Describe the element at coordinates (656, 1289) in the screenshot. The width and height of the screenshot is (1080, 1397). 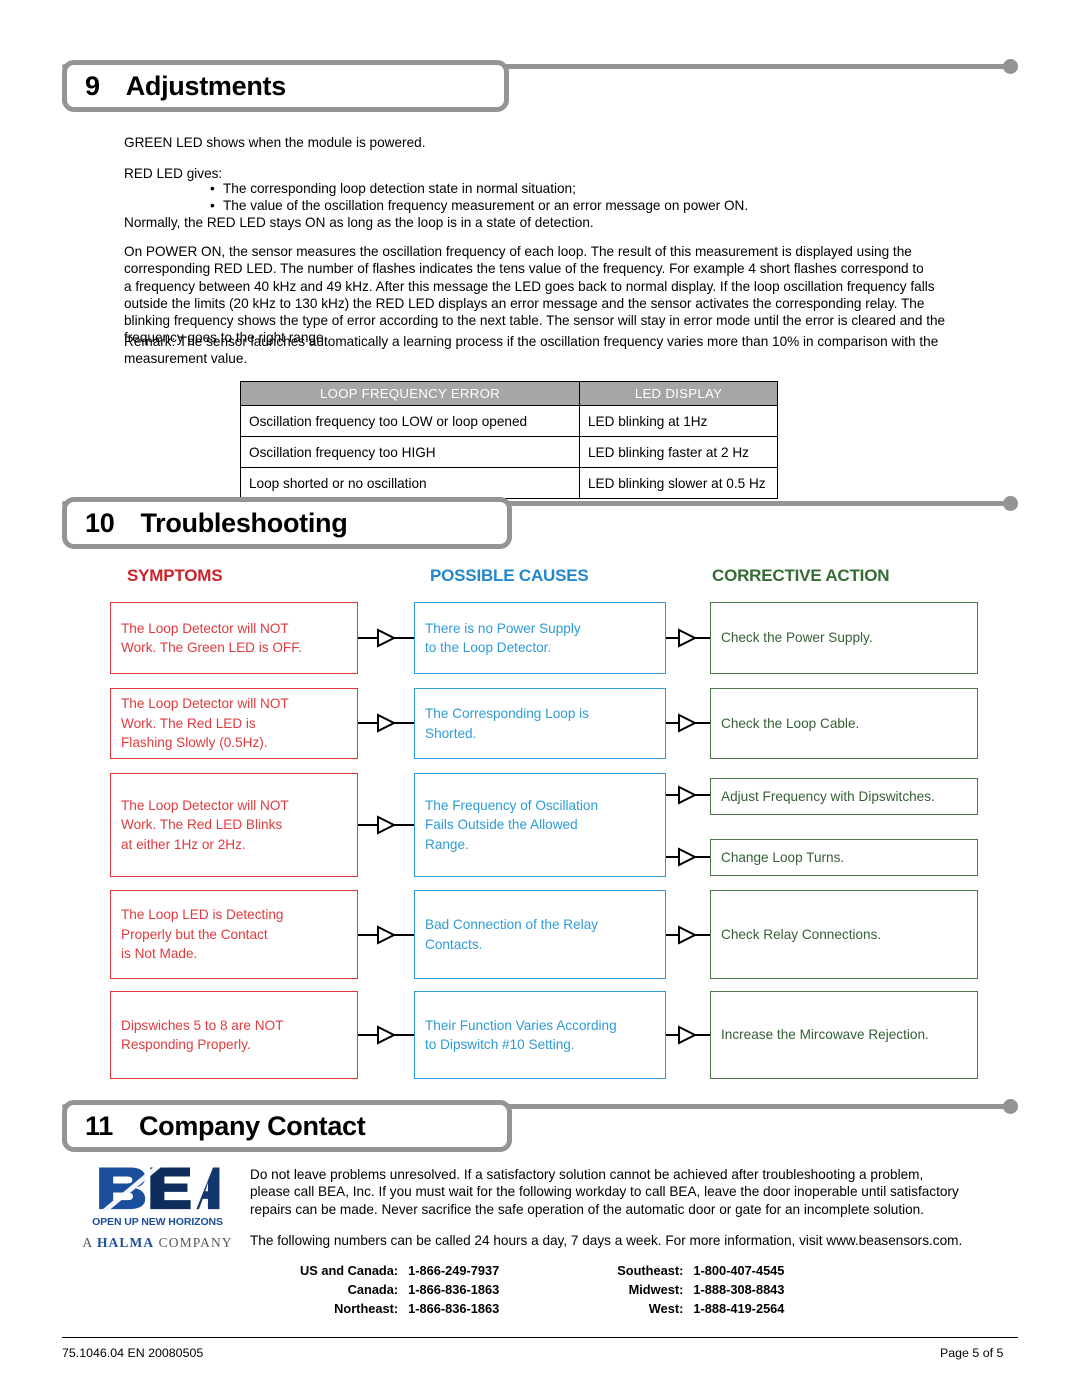
I see `contact-label: Midwest:` at that location.